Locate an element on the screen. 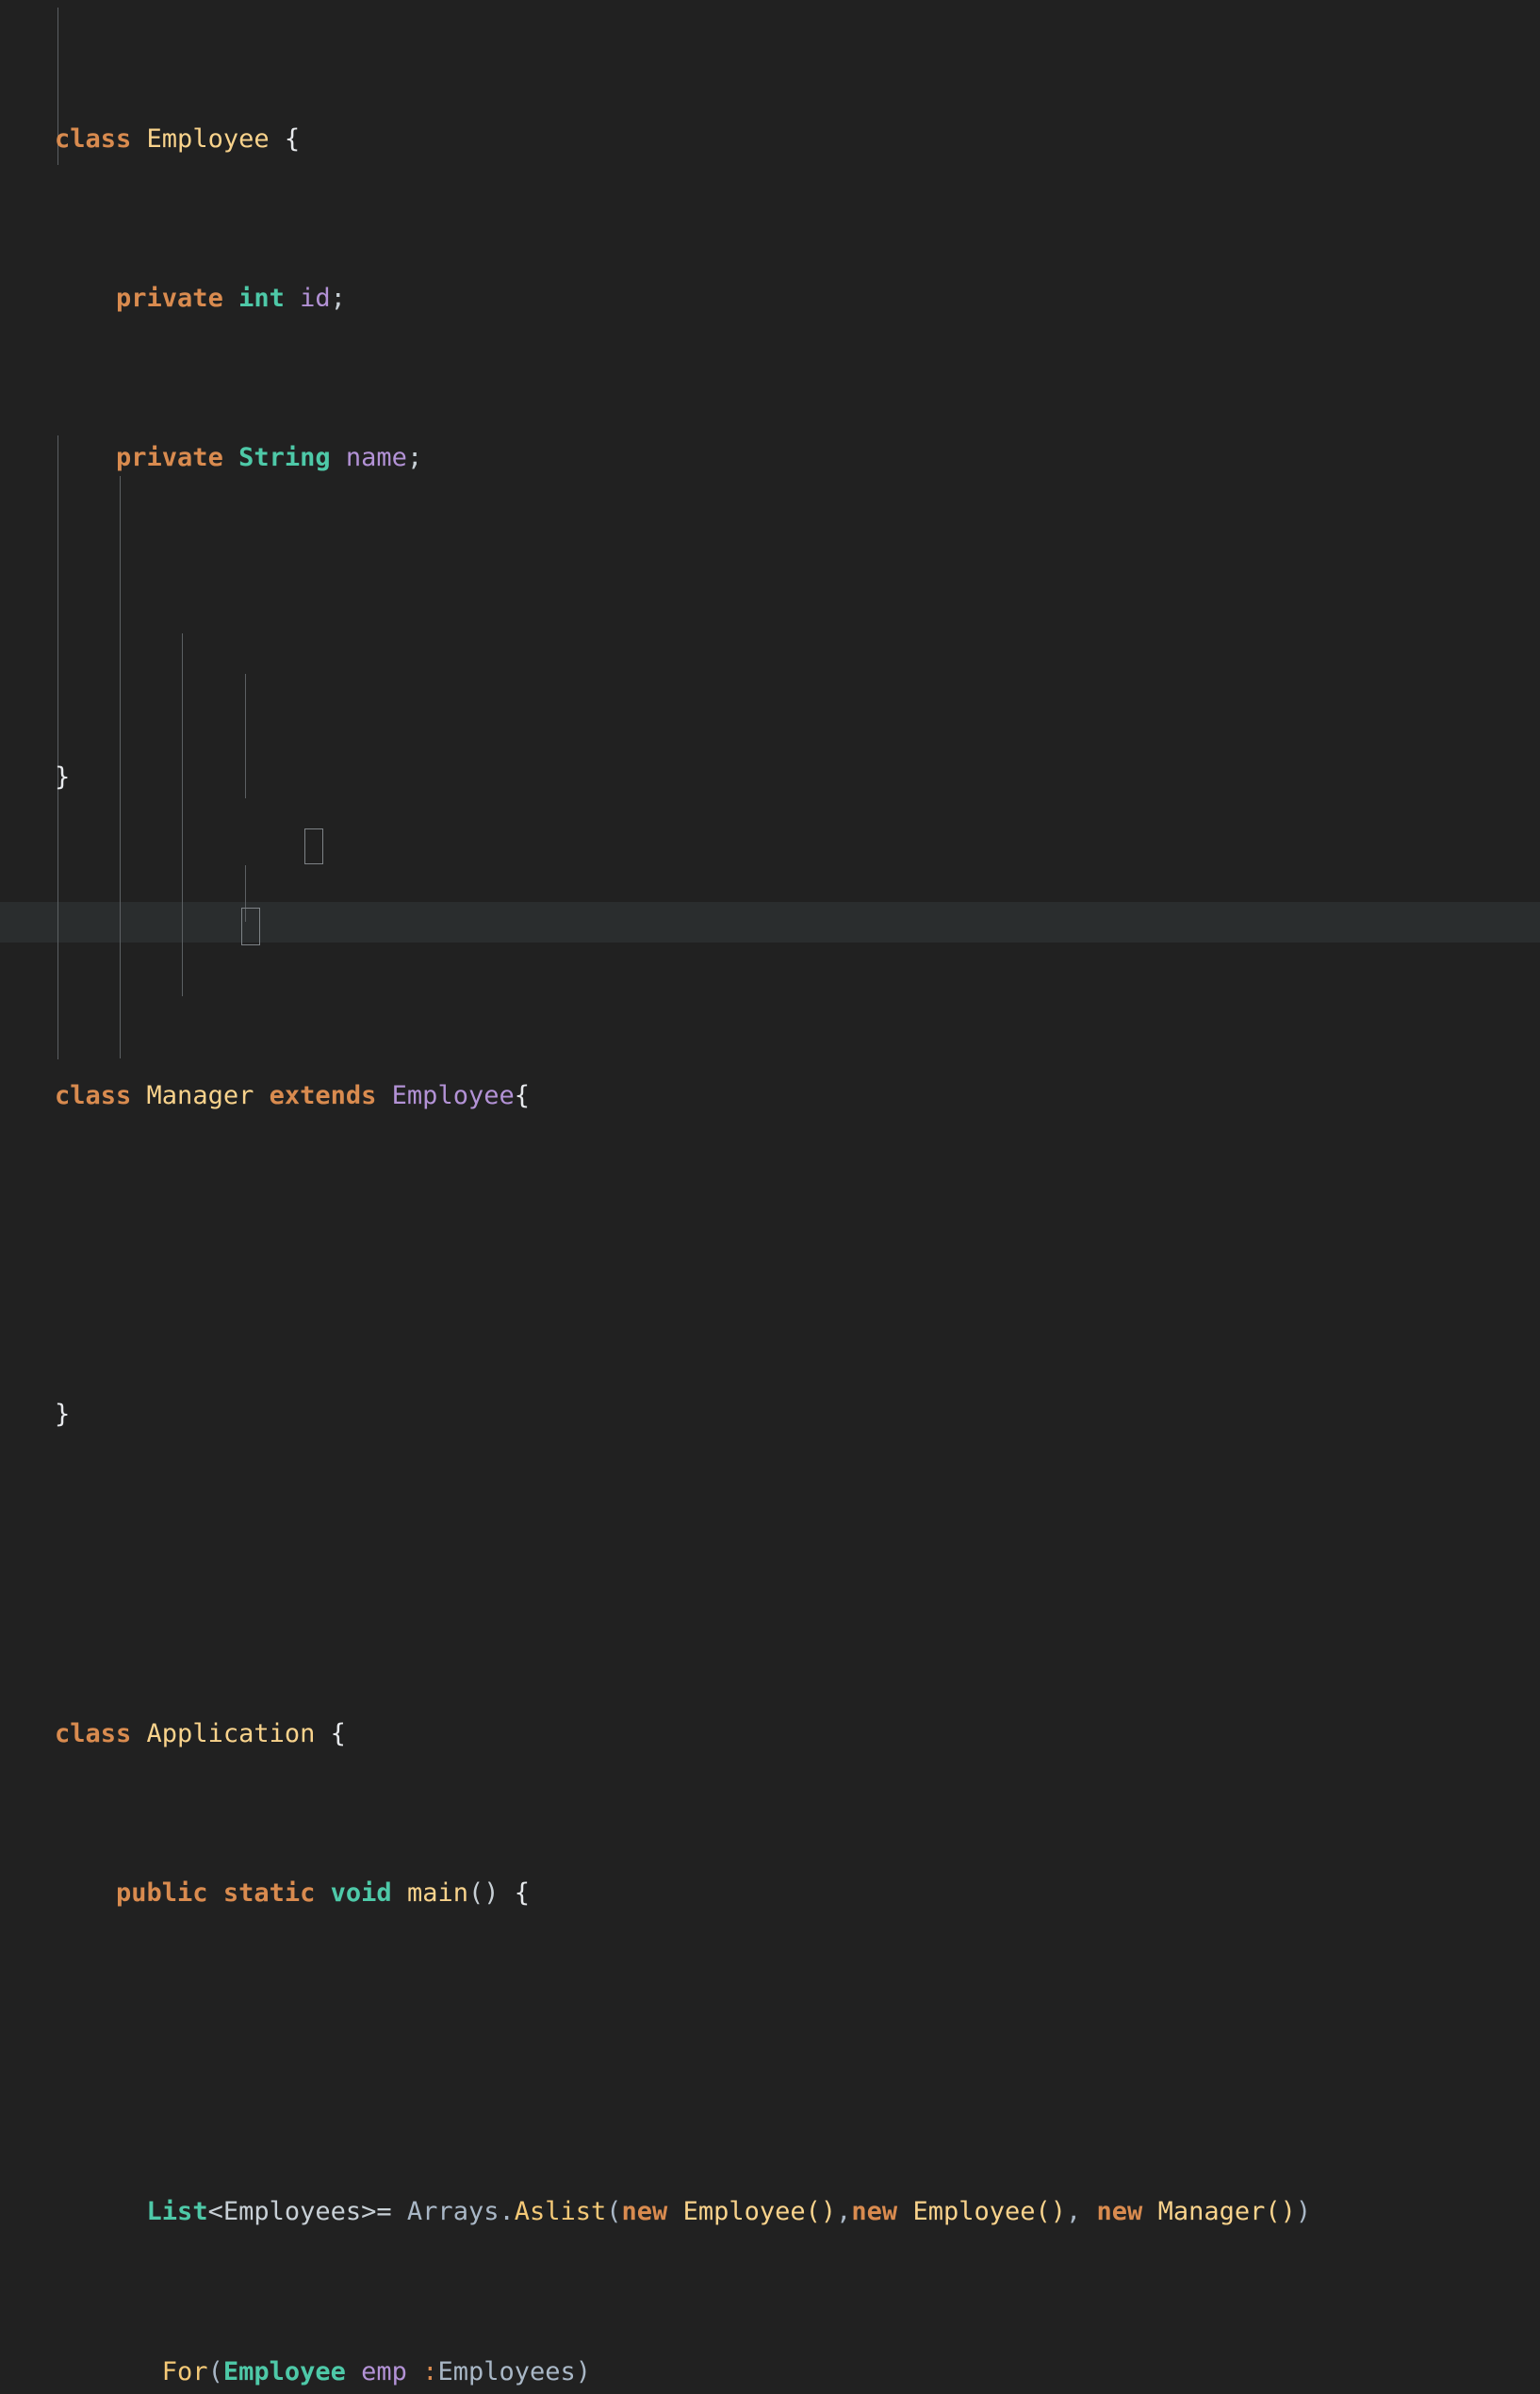 This screenshot has width=1540, height=2394. token-keyword-new-2: new is located at coordinates (874, 2212).